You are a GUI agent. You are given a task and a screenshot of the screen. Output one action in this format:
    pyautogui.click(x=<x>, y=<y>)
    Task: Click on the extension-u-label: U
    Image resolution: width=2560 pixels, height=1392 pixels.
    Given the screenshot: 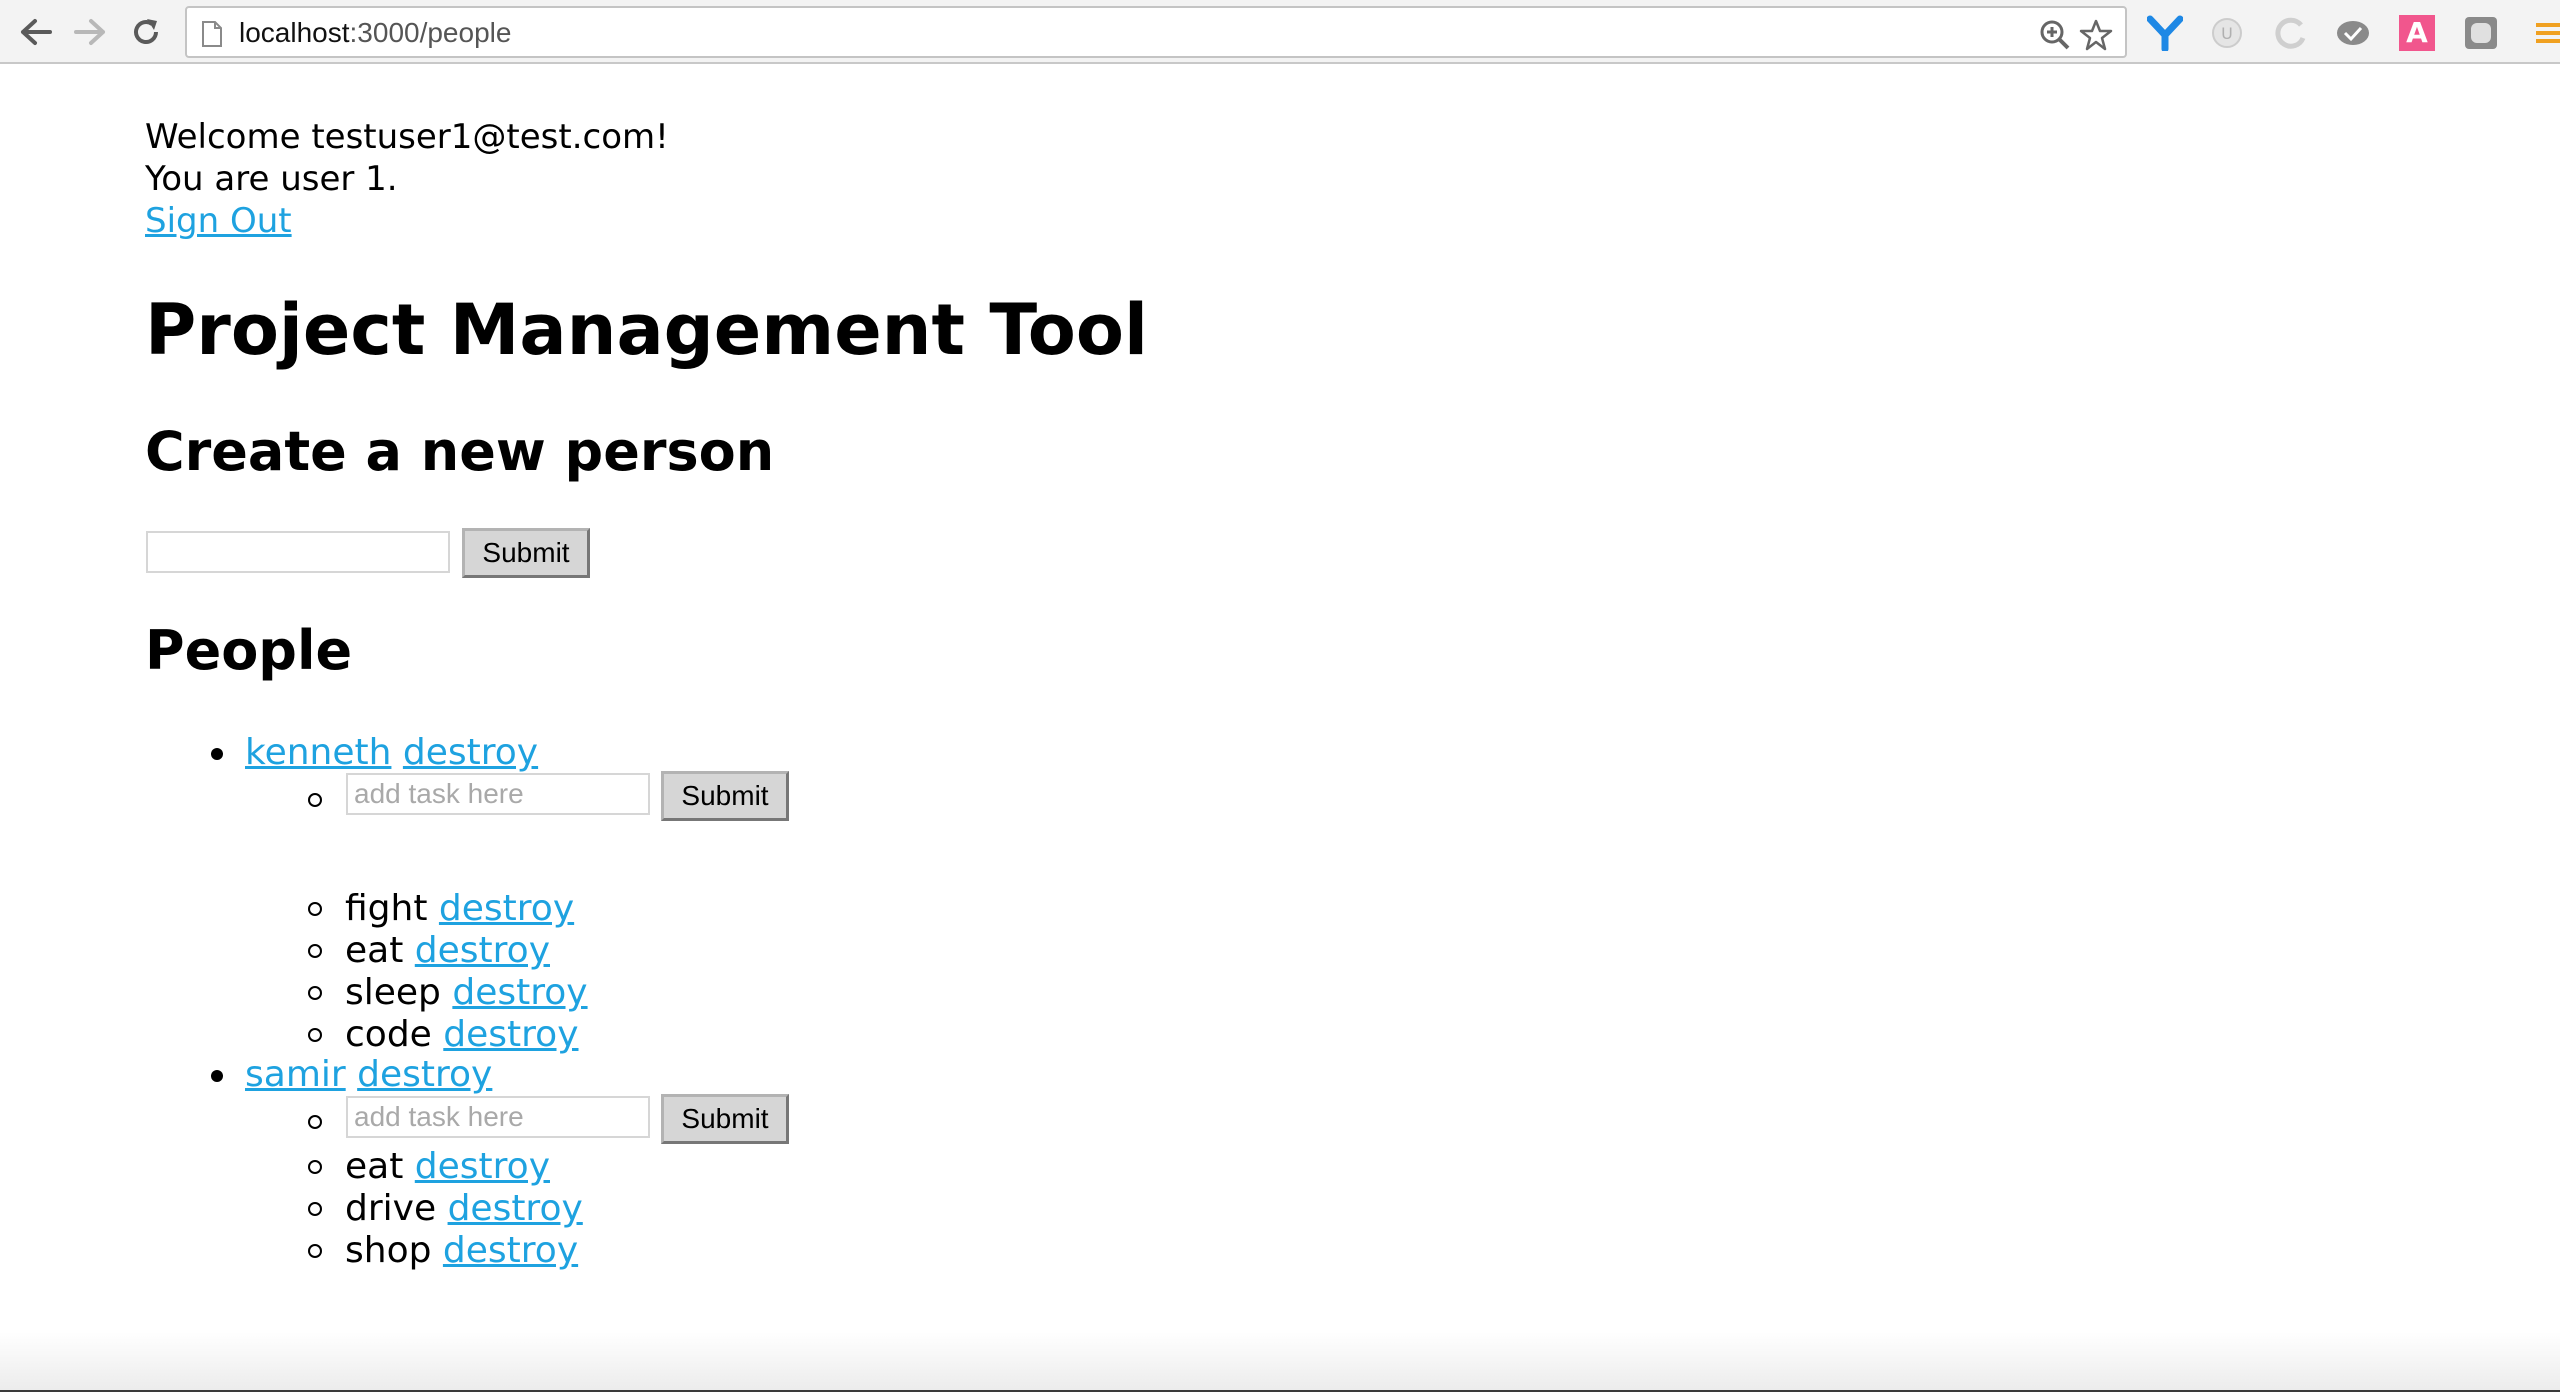 What is the action you would take?
    pyautogui.click(x=2227, y=33)
    